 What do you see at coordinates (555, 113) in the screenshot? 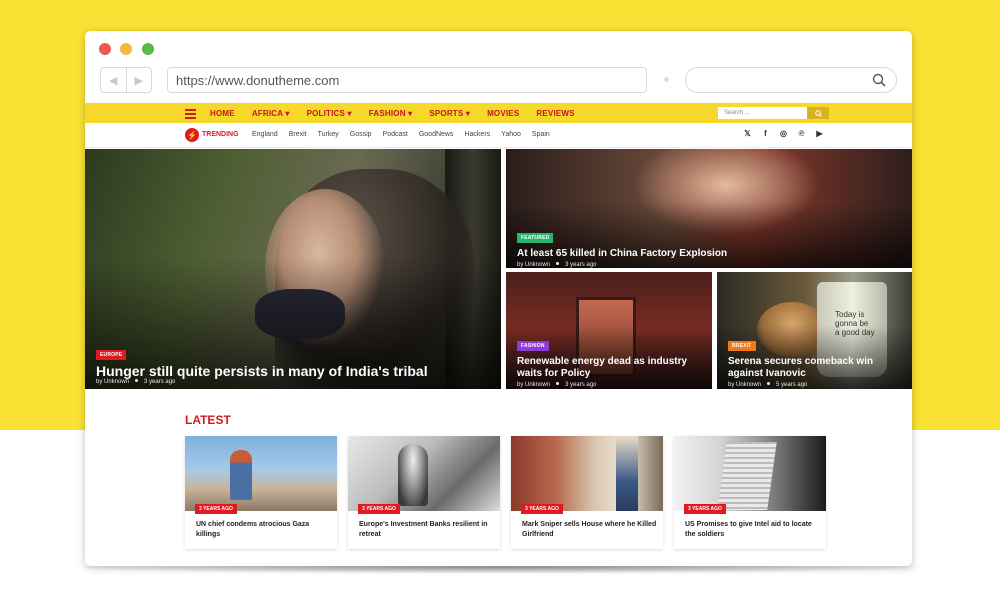
I see `nav-item: REVIEWS` at bounding box center [555, 113].